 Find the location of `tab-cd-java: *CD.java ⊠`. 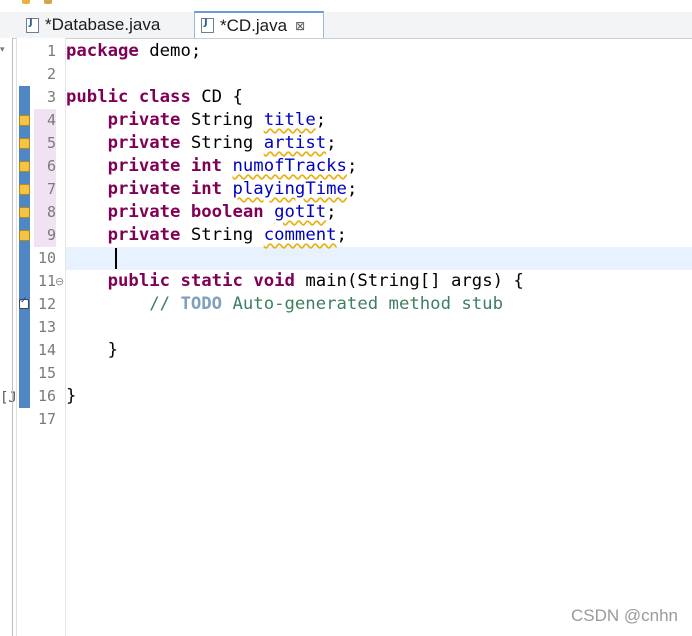

tab-cd-java: *CD.java ⊠ is located at coordinates (259, 24).